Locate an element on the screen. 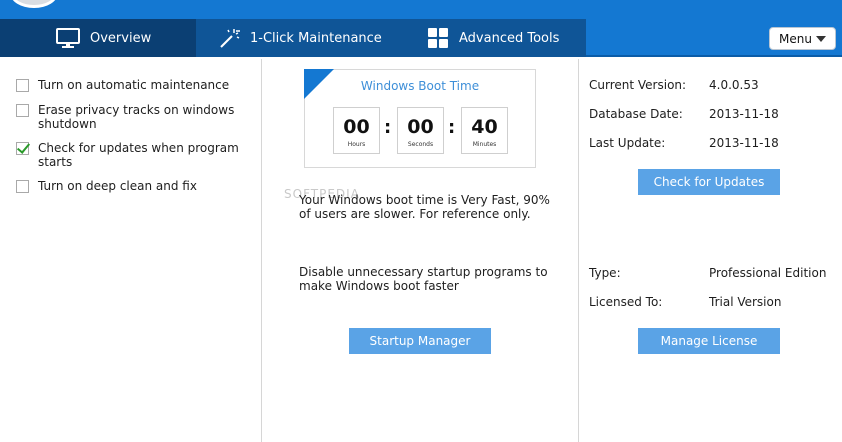 This screenshot has height=442, width=842. option-label: Check for updates when program starts is located at coordinates (138, 155).